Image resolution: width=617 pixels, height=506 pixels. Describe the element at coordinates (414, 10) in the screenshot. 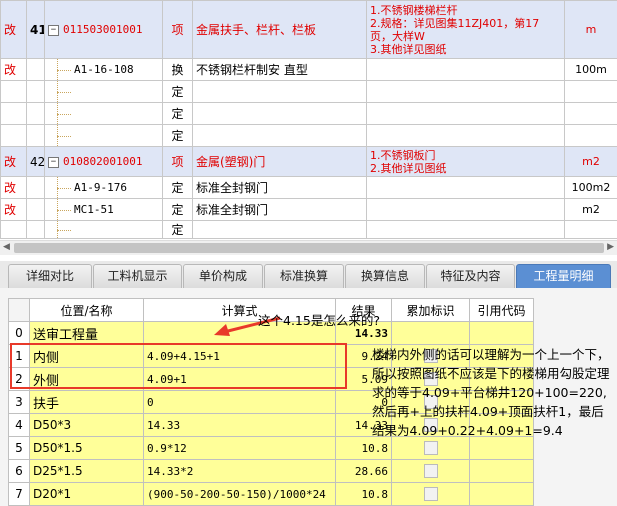

I see `description-line: 1.不锈钢楼梯栏杆` at that location.